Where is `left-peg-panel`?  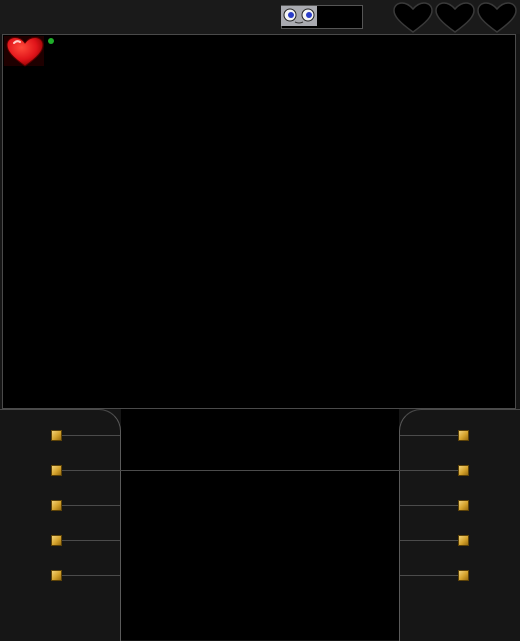 left-peg-panel is located at coordinates (60, 525).